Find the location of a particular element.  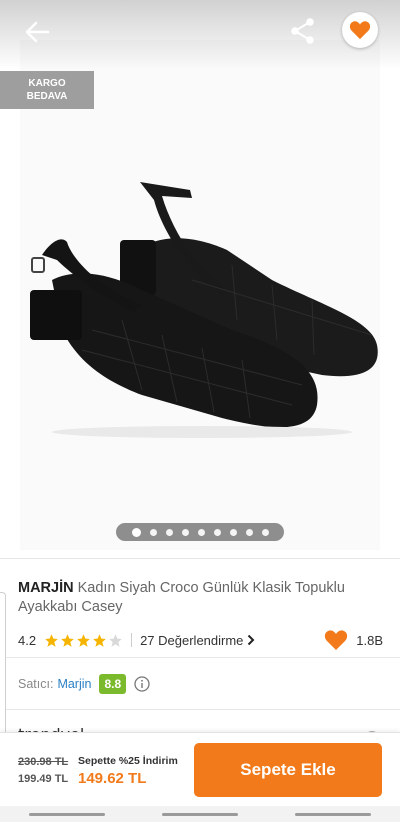

brand-name: MARJİN is located at coordinates (46, 588).